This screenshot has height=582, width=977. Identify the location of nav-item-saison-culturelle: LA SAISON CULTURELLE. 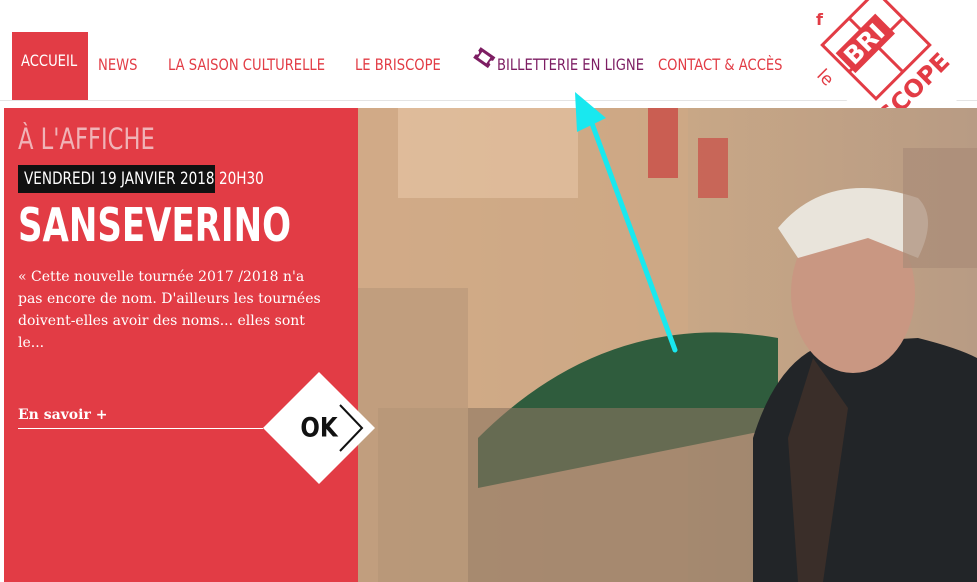
(246, 69).